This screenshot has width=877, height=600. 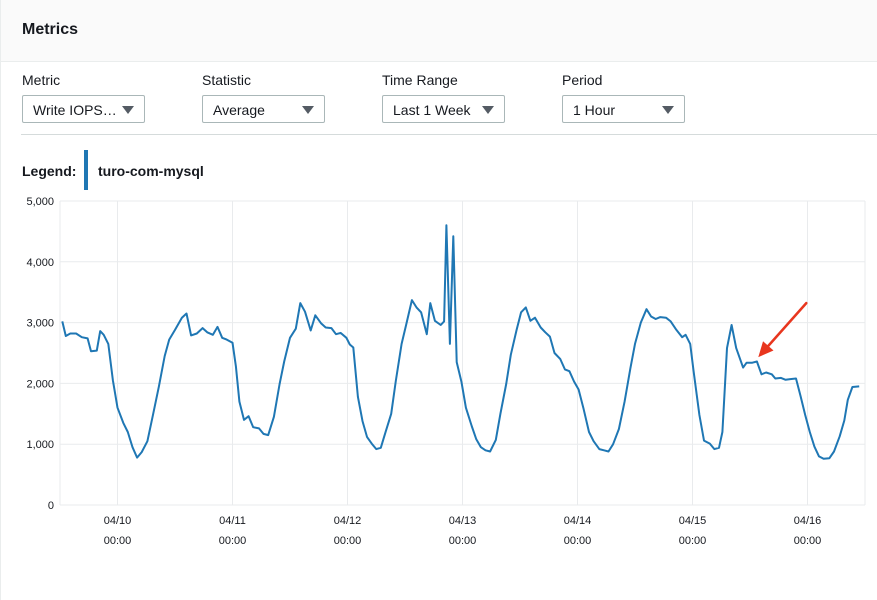 What do you see at coordinates (40, 263) in the screenshot?
I see `y-tick-label: 4,000` at bounding box center [40, 263].